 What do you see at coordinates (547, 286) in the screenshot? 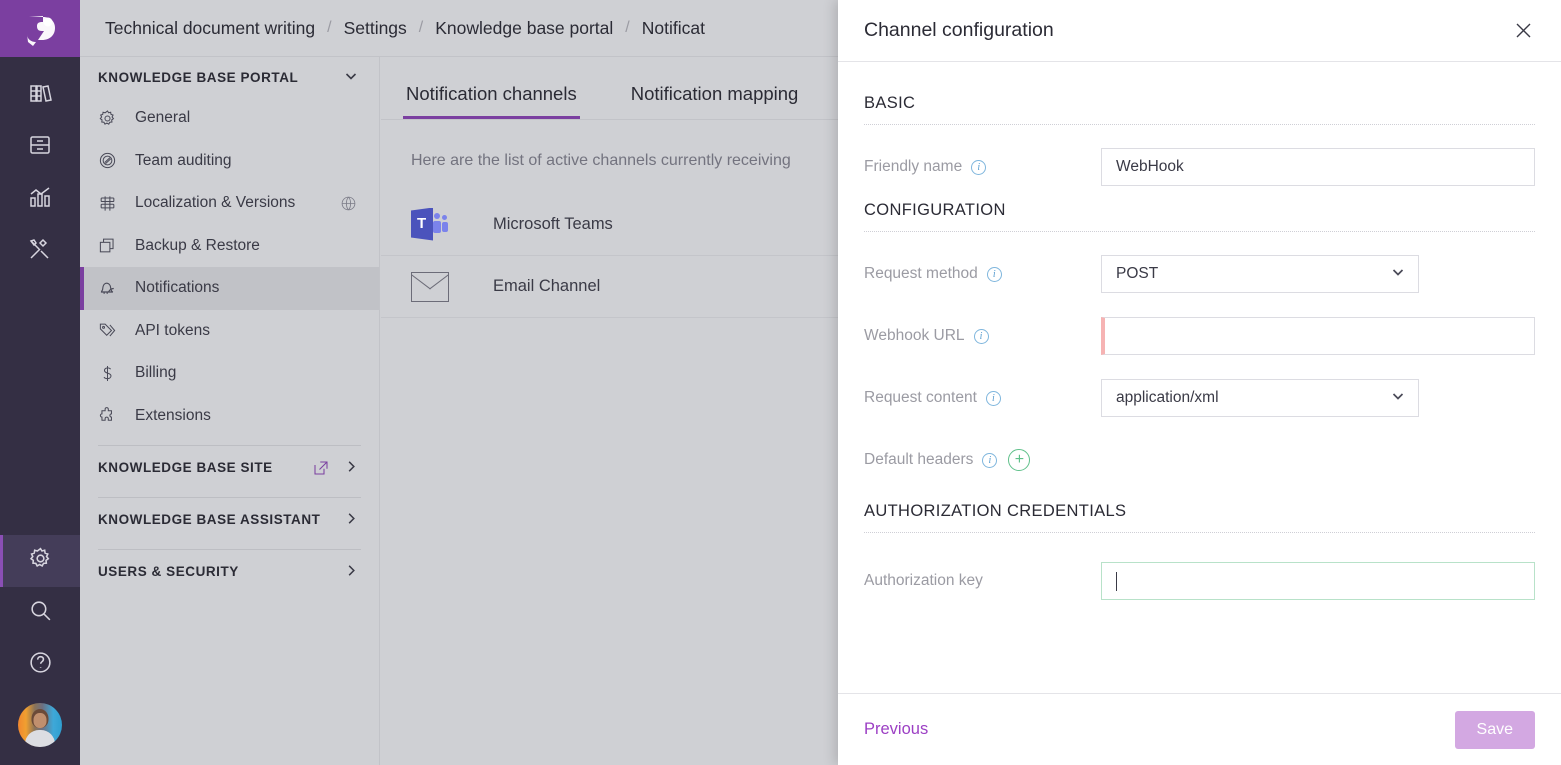
I see `channel-name: Email Channel` at bounding box center [547, 286].